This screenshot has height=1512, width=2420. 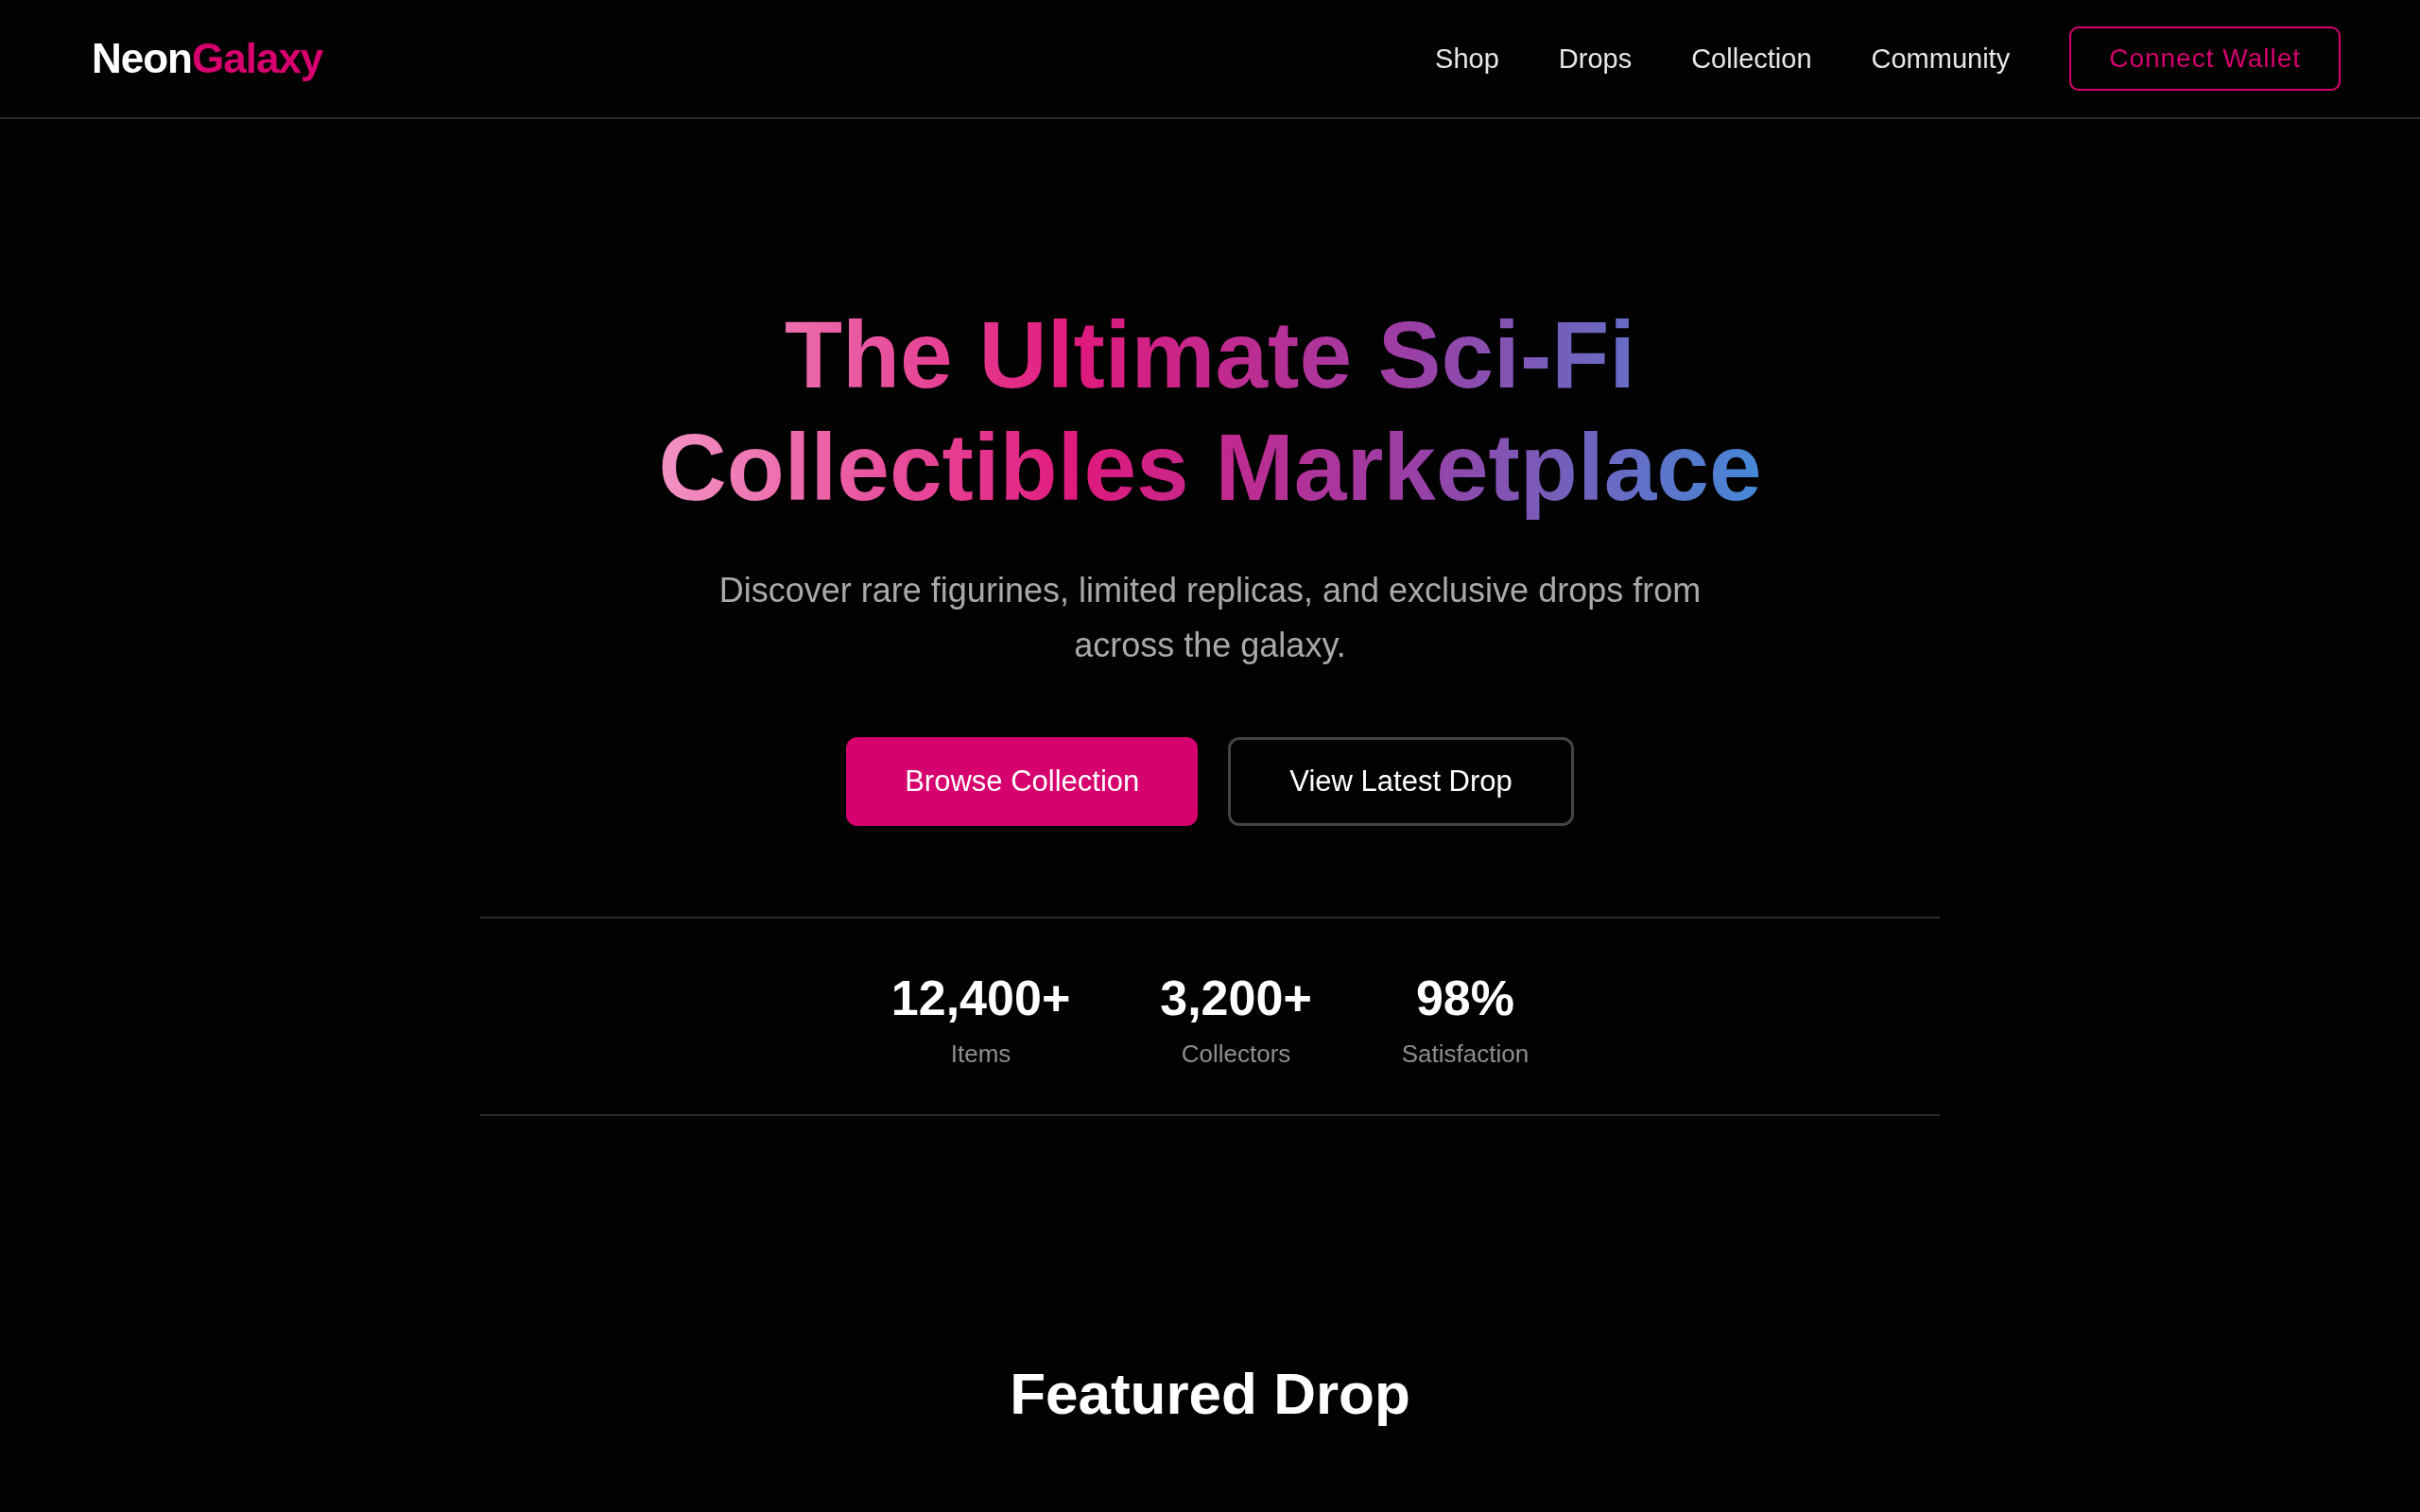 I want to click on nav-link: Drops, so click(x=1595, y=59).